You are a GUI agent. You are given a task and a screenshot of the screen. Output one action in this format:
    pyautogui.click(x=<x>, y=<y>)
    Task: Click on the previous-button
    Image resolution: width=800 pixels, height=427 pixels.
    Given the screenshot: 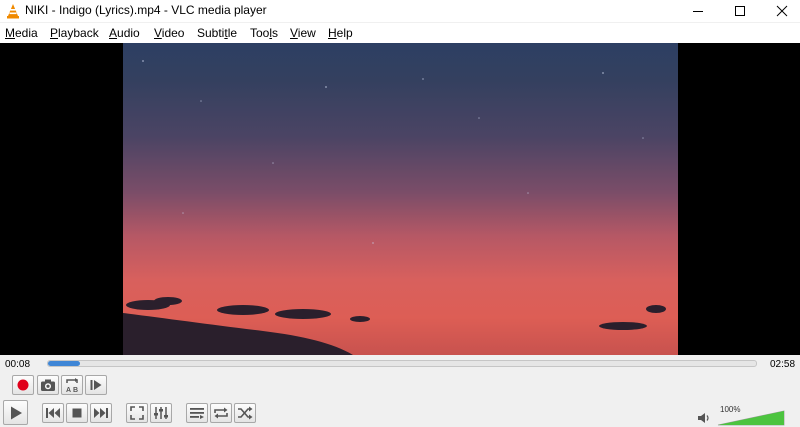 What is the action you would take?
    pyautogui.click(x=53, y=413)
    